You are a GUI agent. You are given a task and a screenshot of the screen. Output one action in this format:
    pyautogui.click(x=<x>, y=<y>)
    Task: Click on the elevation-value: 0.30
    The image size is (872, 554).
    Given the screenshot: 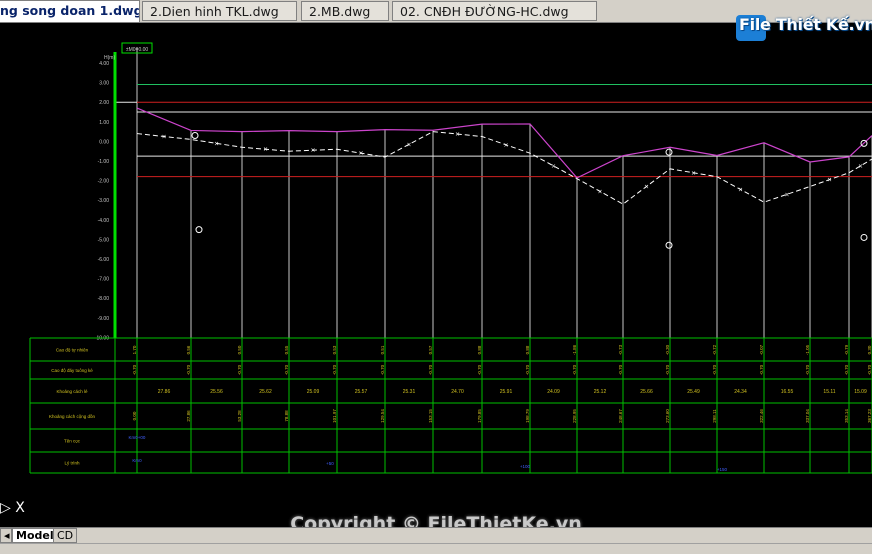 What is the action you would take?
    pyautogui.click(x=869, y=349)
    